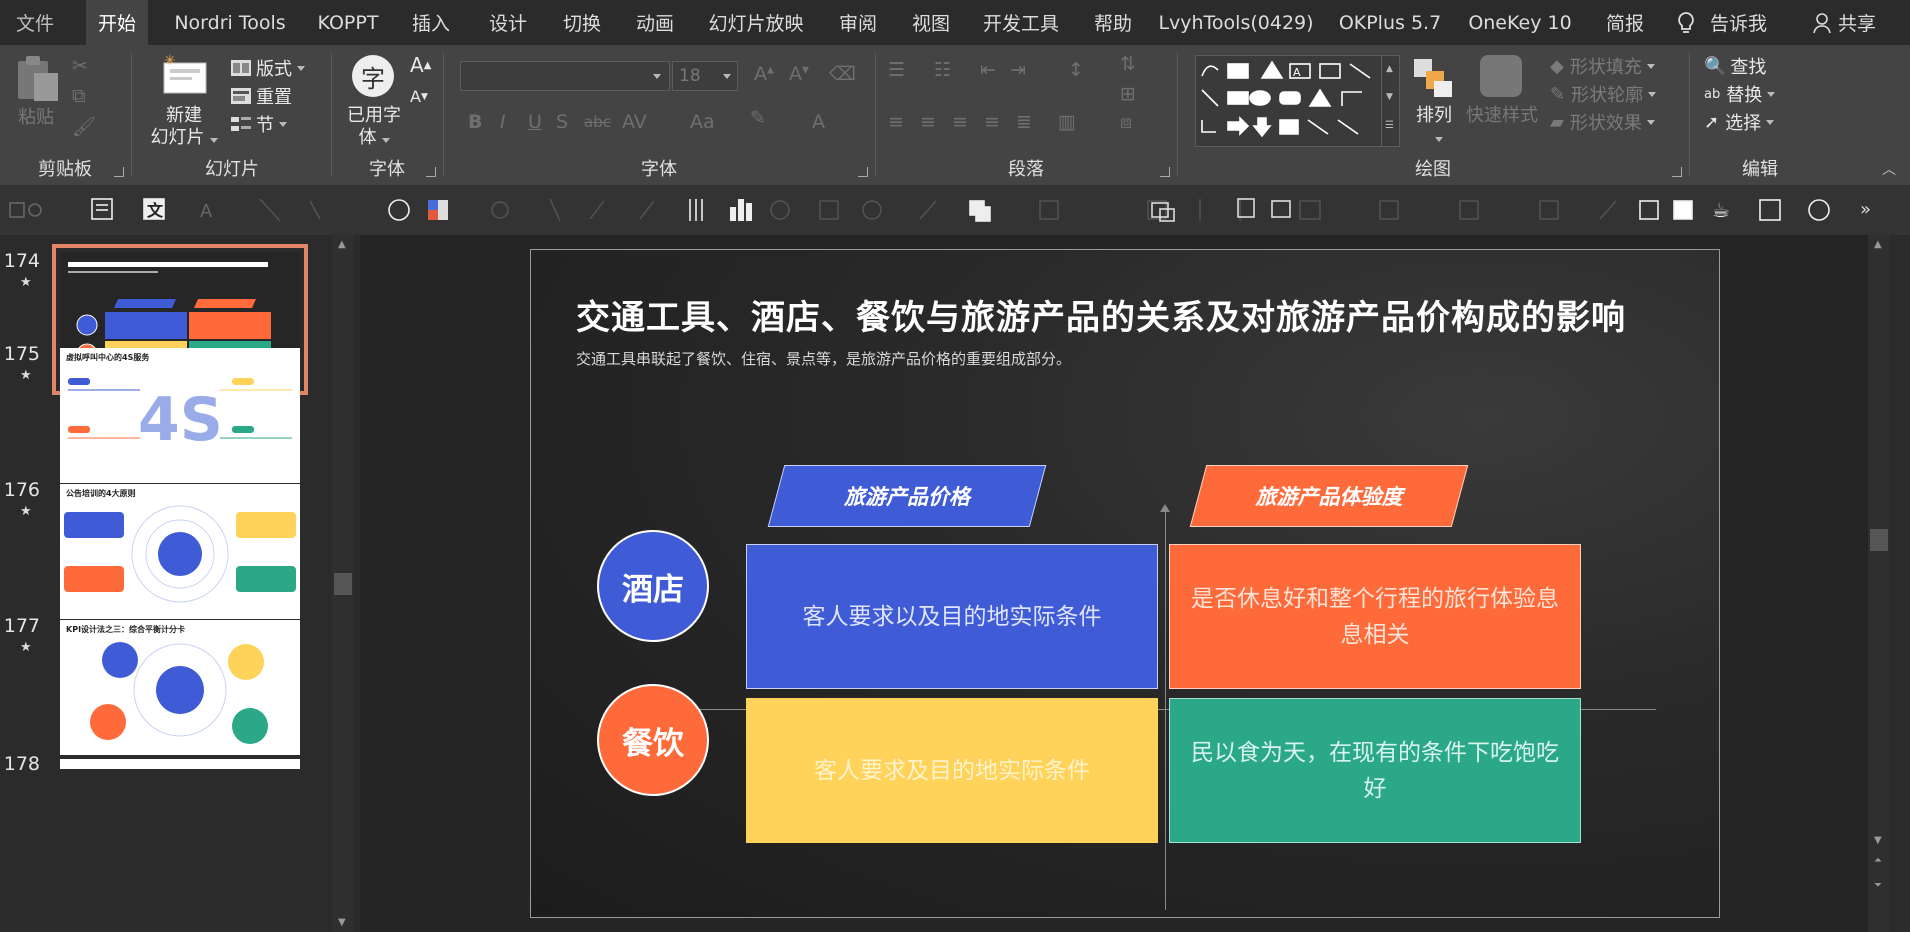  Describe the element at coordinates (35, 22) in the screenshot. I see `tab-file: 文件` at that location.